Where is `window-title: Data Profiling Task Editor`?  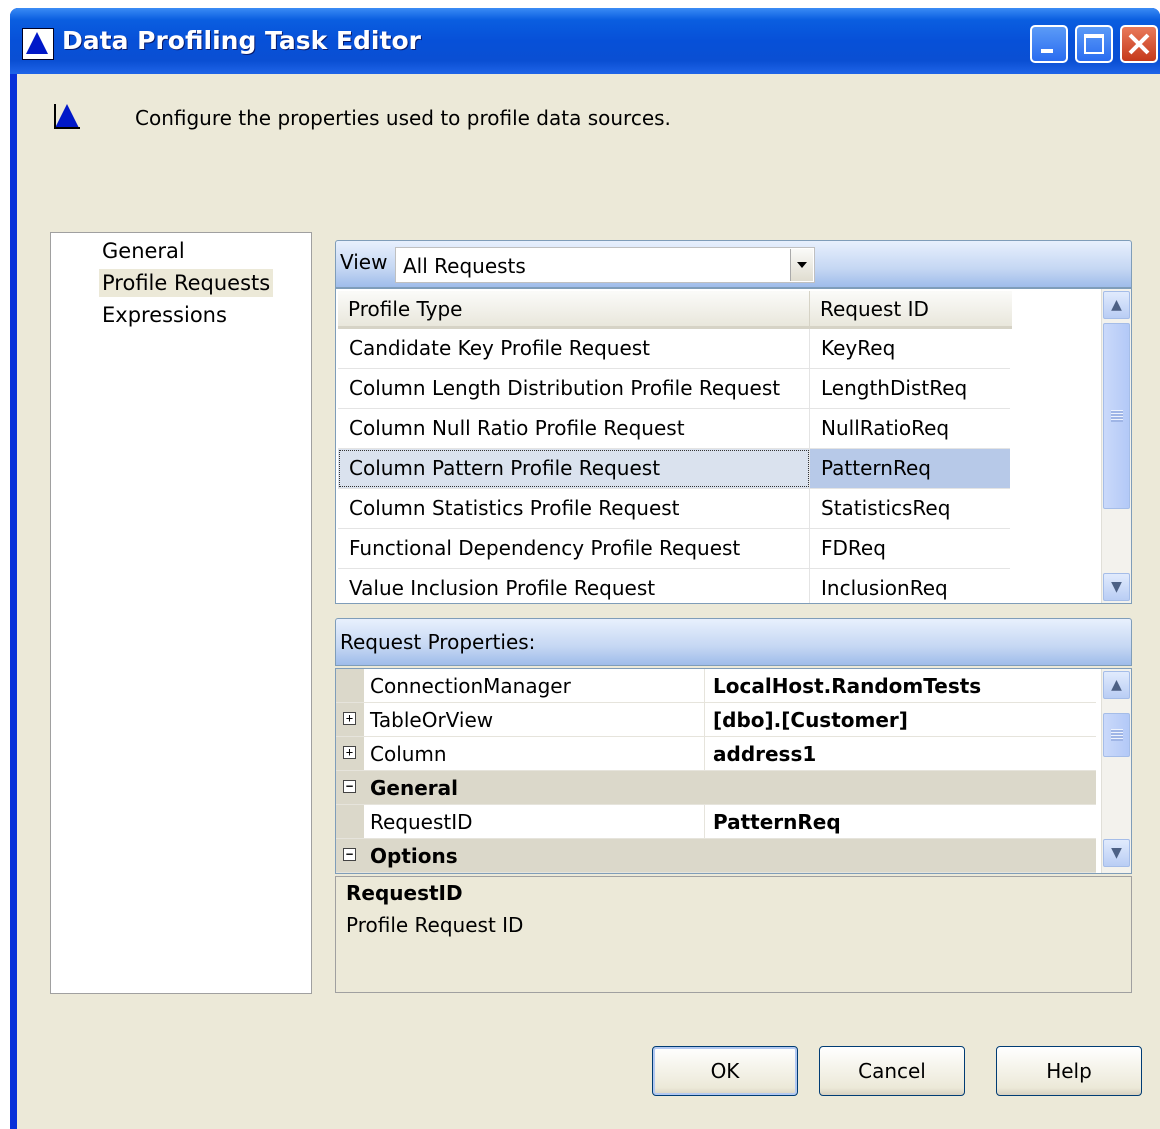 window-title: Data Profiling Task Editor is located at coordinates (241, 40).